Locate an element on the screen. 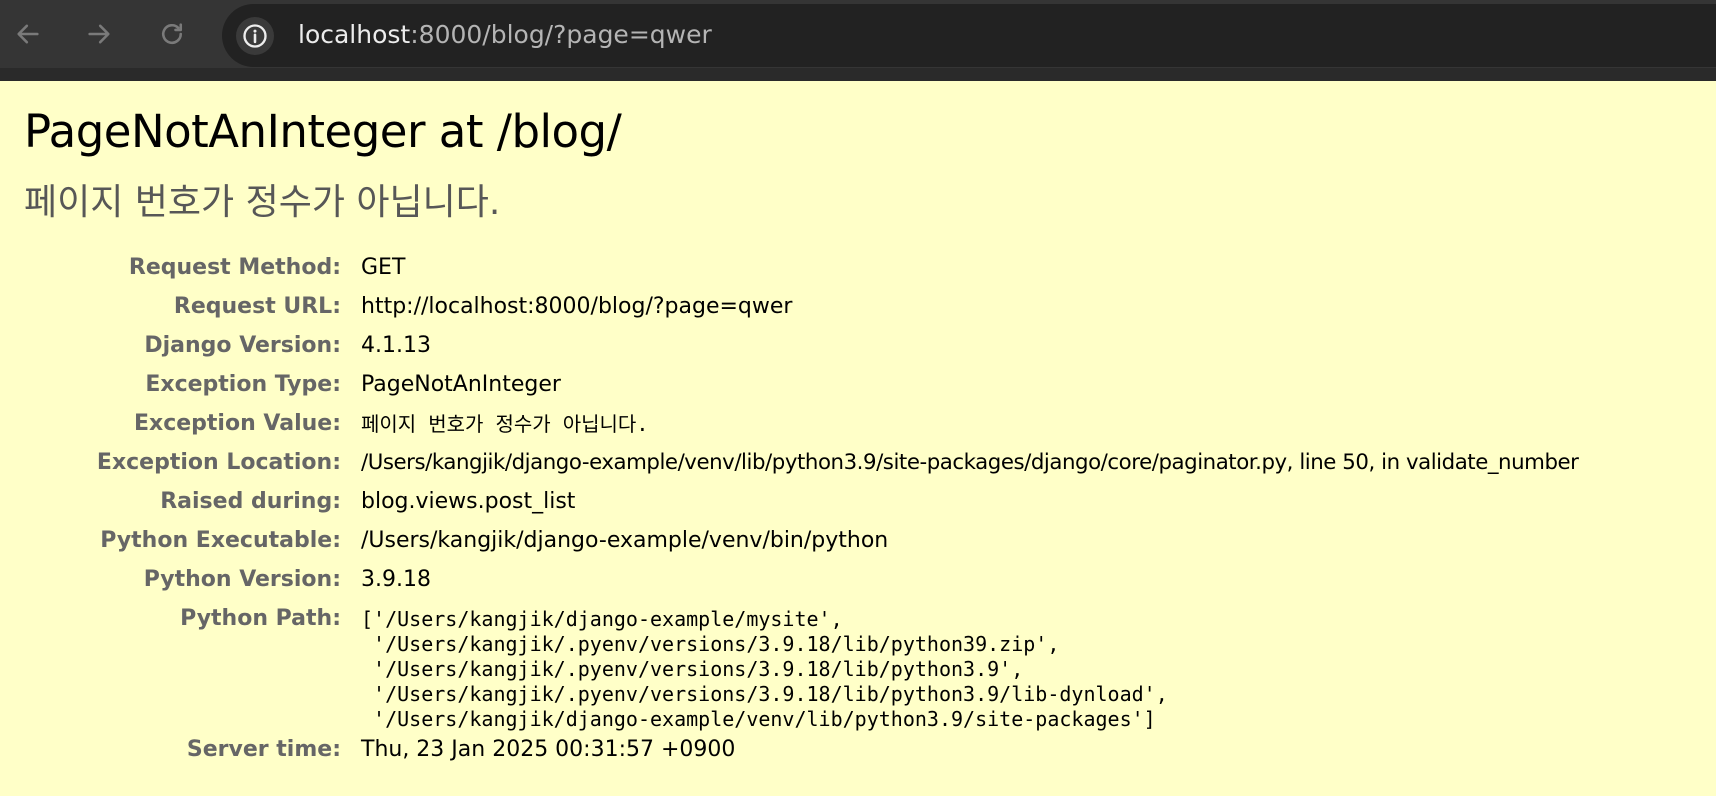 The image size is (1716, 796). arrow-left-icon is located at coordinates (28, 34).